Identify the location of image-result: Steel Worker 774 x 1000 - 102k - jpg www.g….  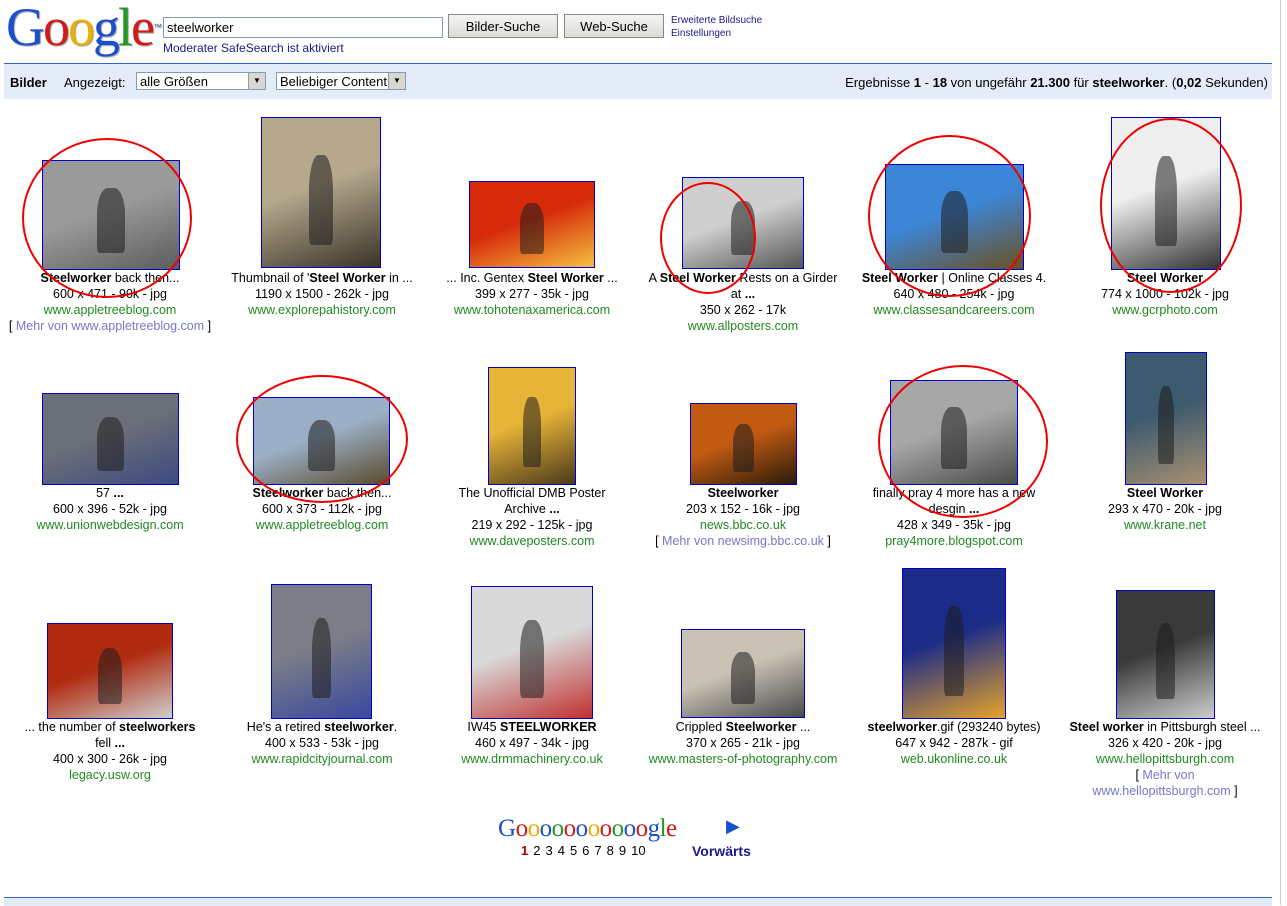
(1165, 294).